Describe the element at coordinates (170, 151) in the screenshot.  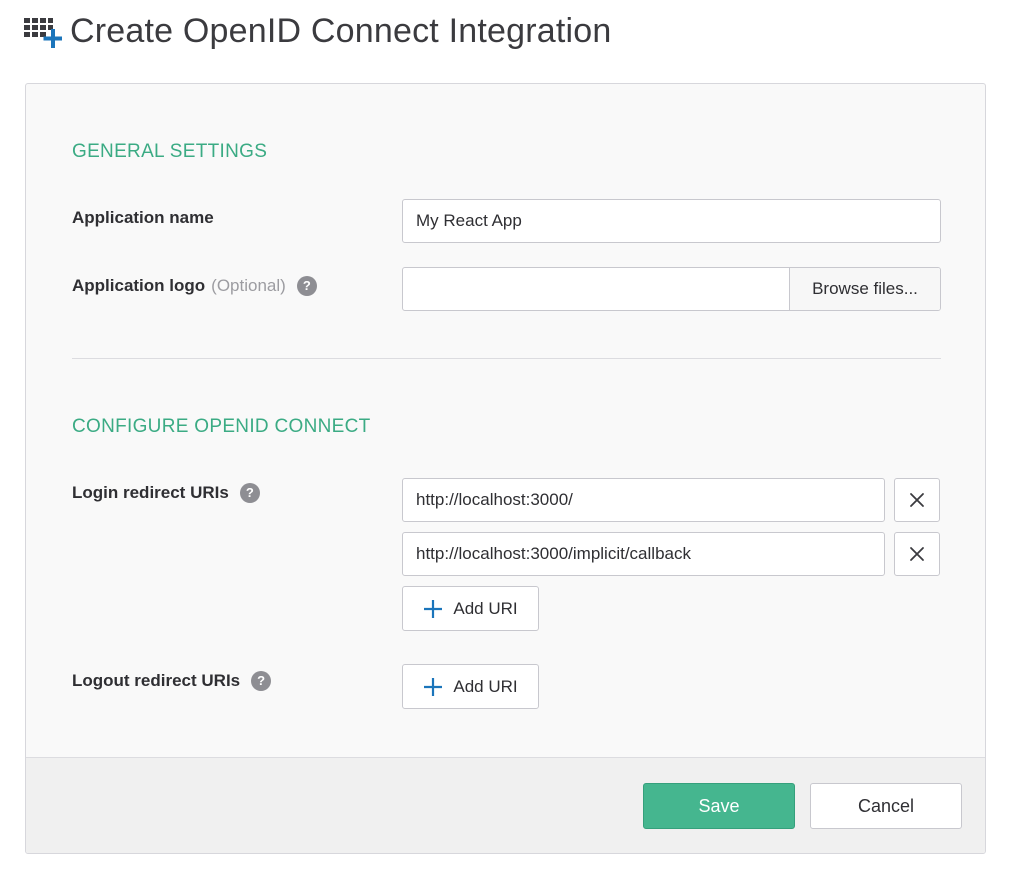
I see `general-settings-heading: GENERAL SETTINGS` at that location.